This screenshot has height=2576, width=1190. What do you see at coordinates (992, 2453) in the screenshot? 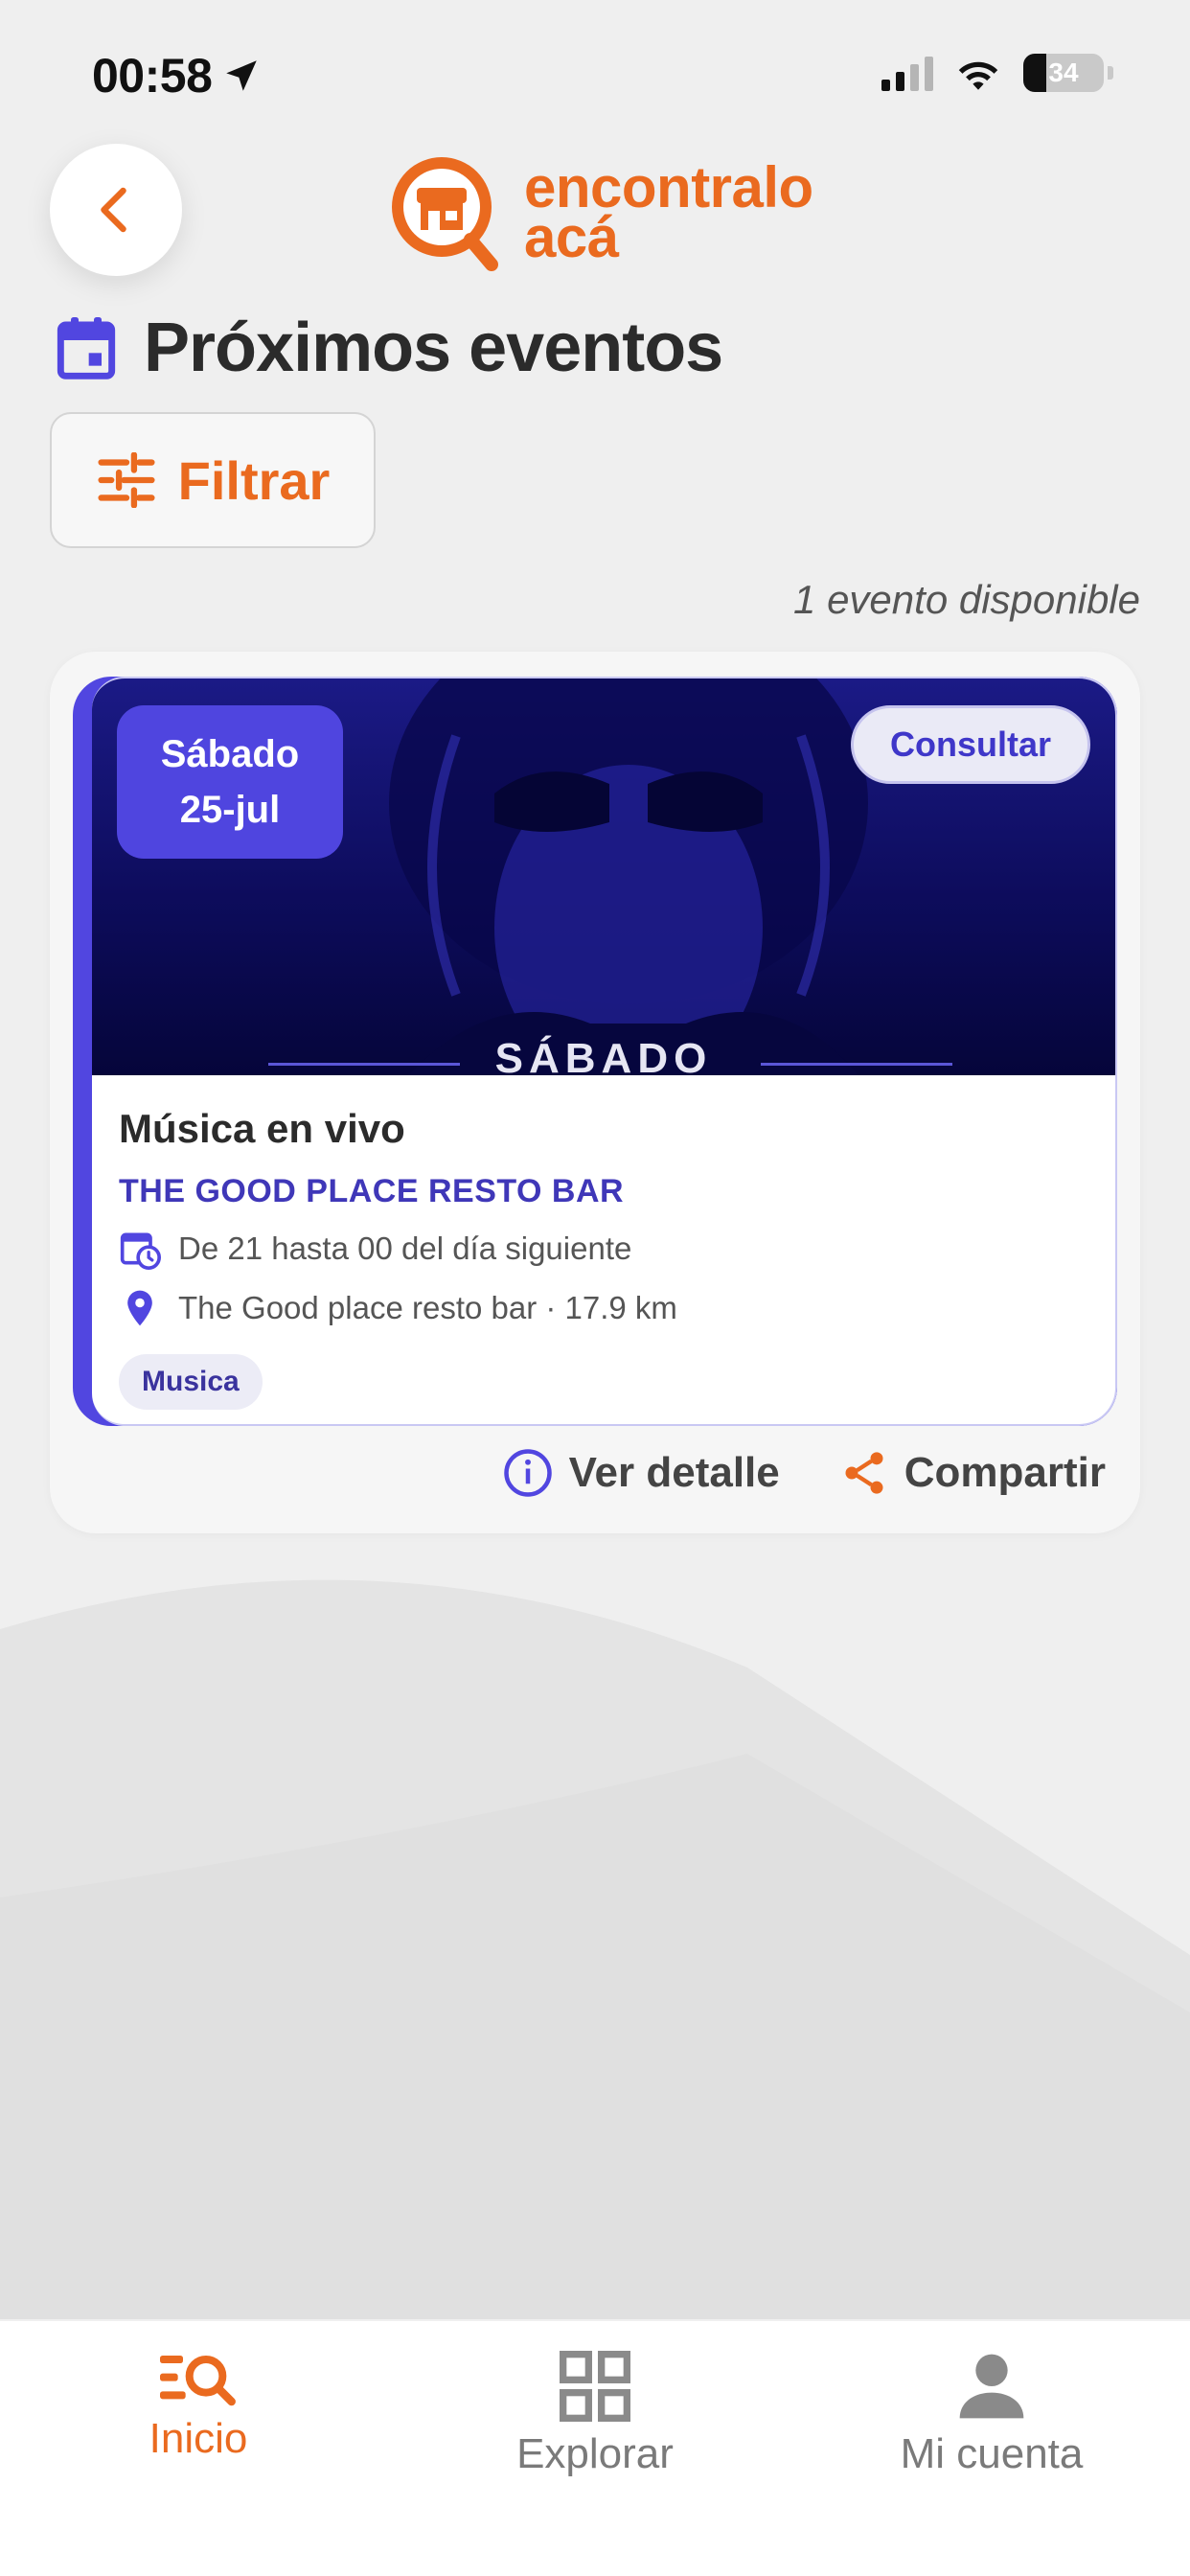
I see `nav-label-mi-cuenta: Mi cuenta` at bounding box center [992, 2453].